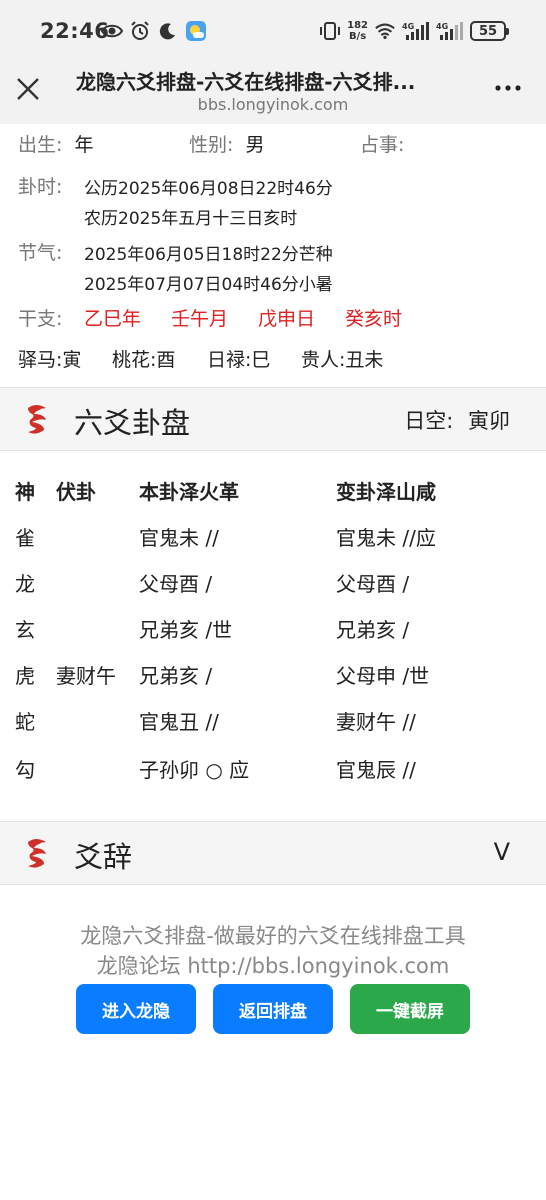 The image size is (546, 1200). Describe the element at coordinates (179, 722) in the screenshot. I see `cell-bengua: 官鬼丑 //` at that location.